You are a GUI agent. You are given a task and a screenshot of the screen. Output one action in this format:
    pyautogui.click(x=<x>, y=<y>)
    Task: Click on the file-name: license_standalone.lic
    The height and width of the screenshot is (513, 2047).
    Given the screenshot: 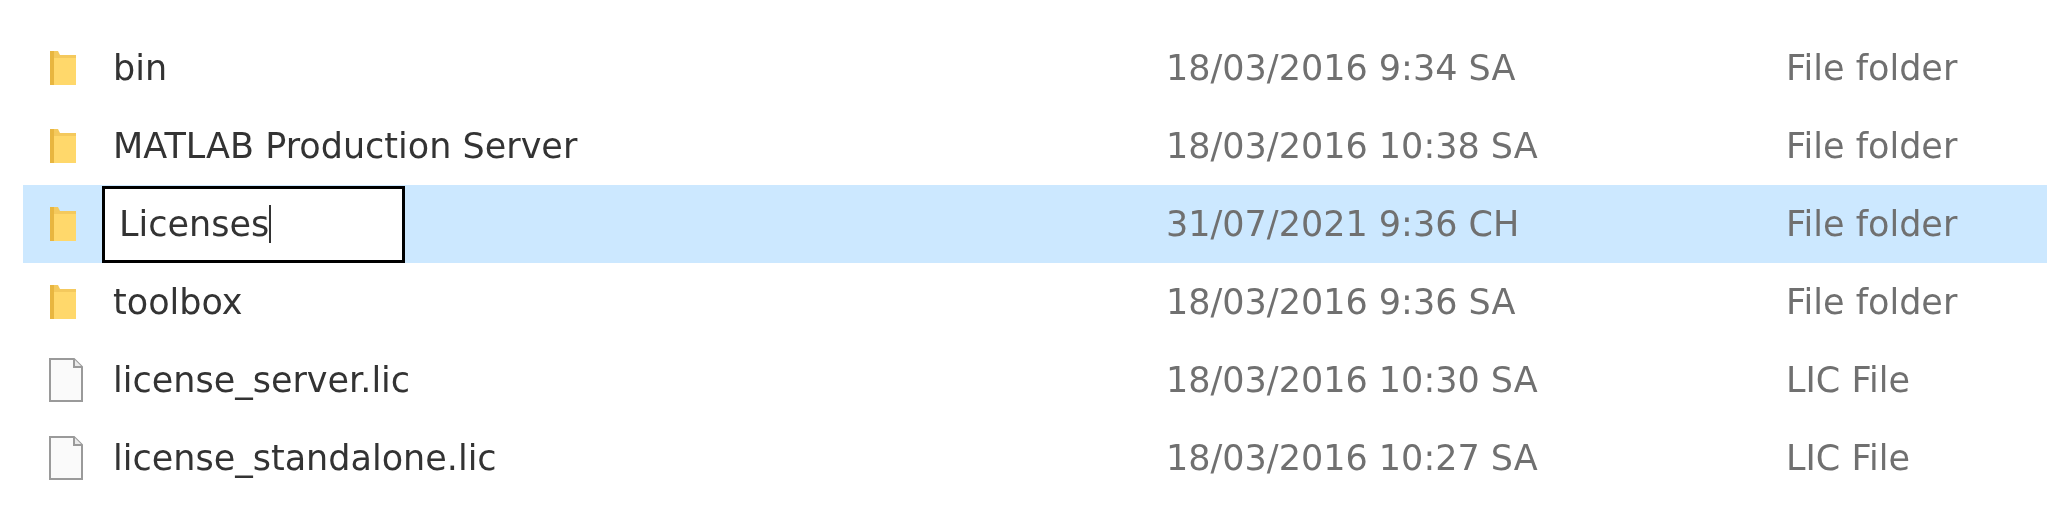 What is the action you would take?
    pyautogui.click(x=305, y=458)
    